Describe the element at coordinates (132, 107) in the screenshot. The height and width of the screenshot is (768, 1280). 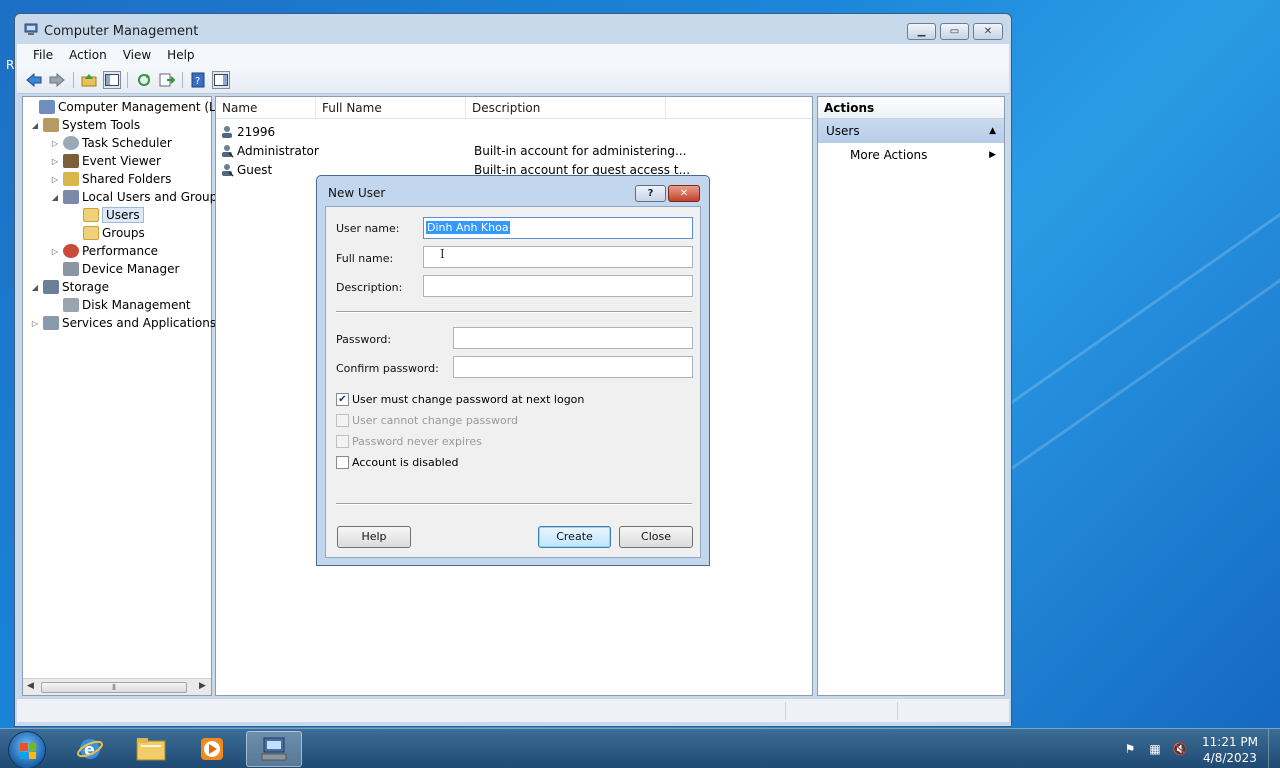
I see `tree-item-computer-management: Computer Management (Local` at that location.